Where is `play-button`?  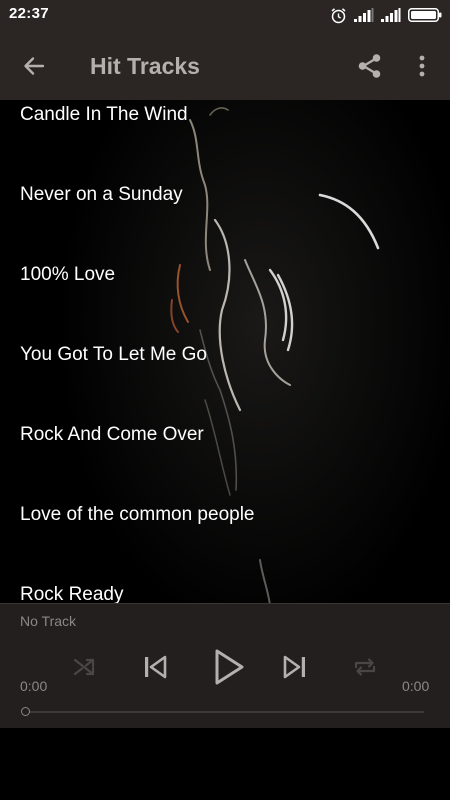
play-button is located at coordinates (228, 667).